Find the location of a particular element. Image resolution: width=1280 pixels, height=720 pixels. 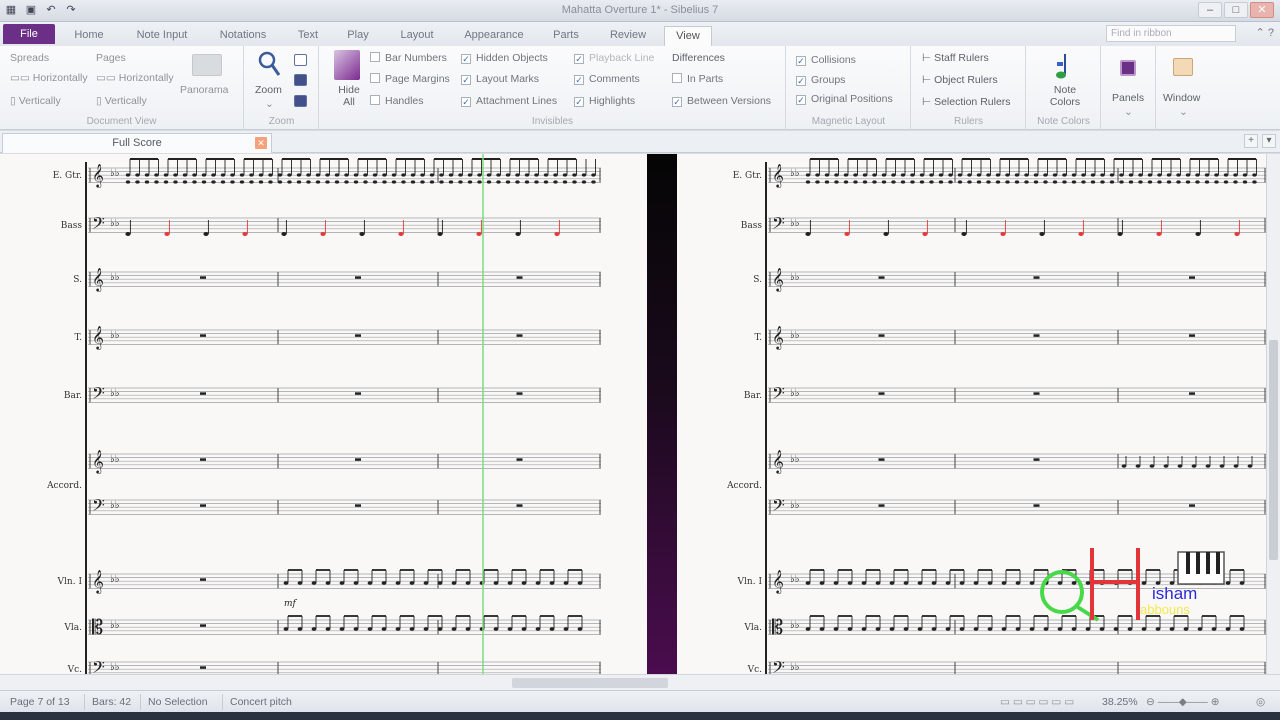

comments-checkbox: ✓ Comments is located at coordinates (607, 79).